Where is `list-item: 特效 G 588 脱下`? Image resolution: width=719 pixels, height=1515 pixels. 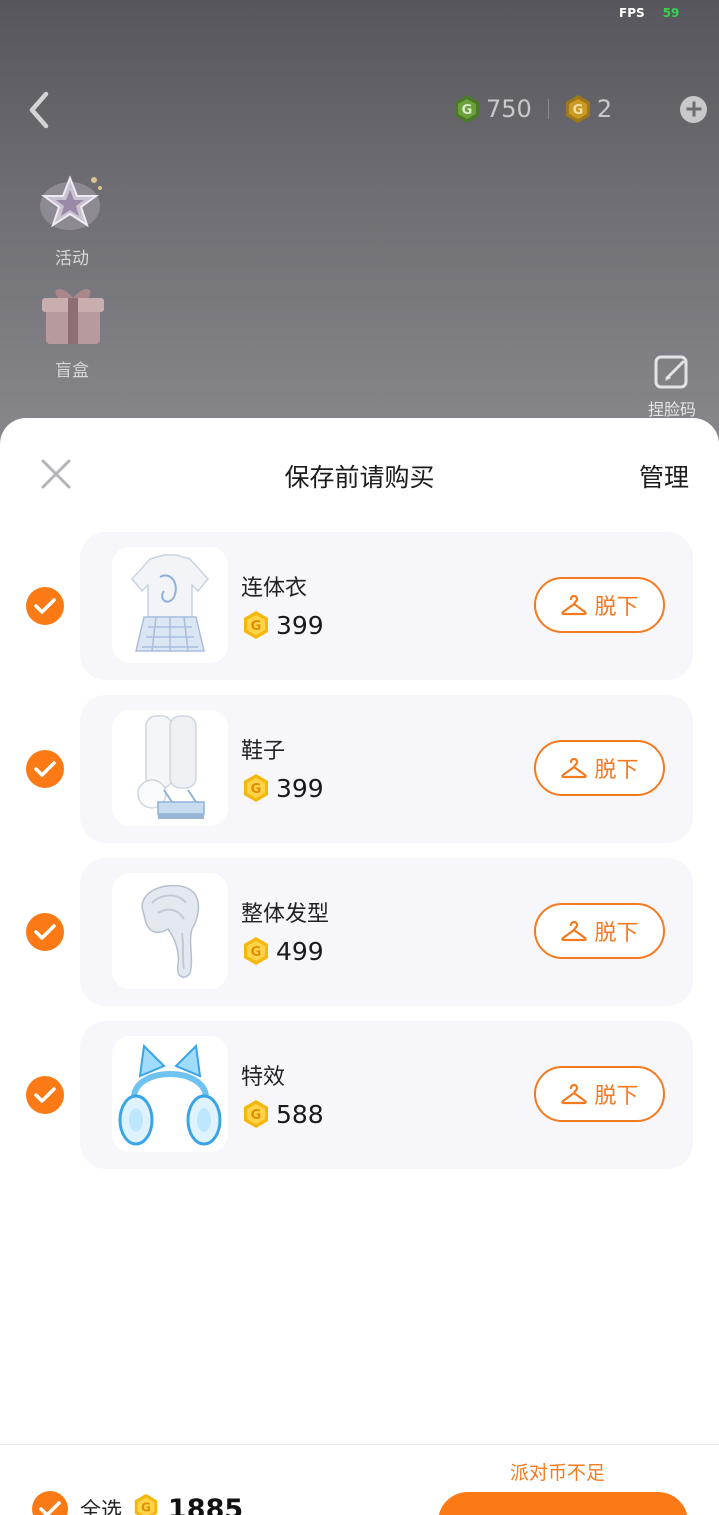 list-item: 特效 G 588 脱下 is located at coordinates (359, 1102).